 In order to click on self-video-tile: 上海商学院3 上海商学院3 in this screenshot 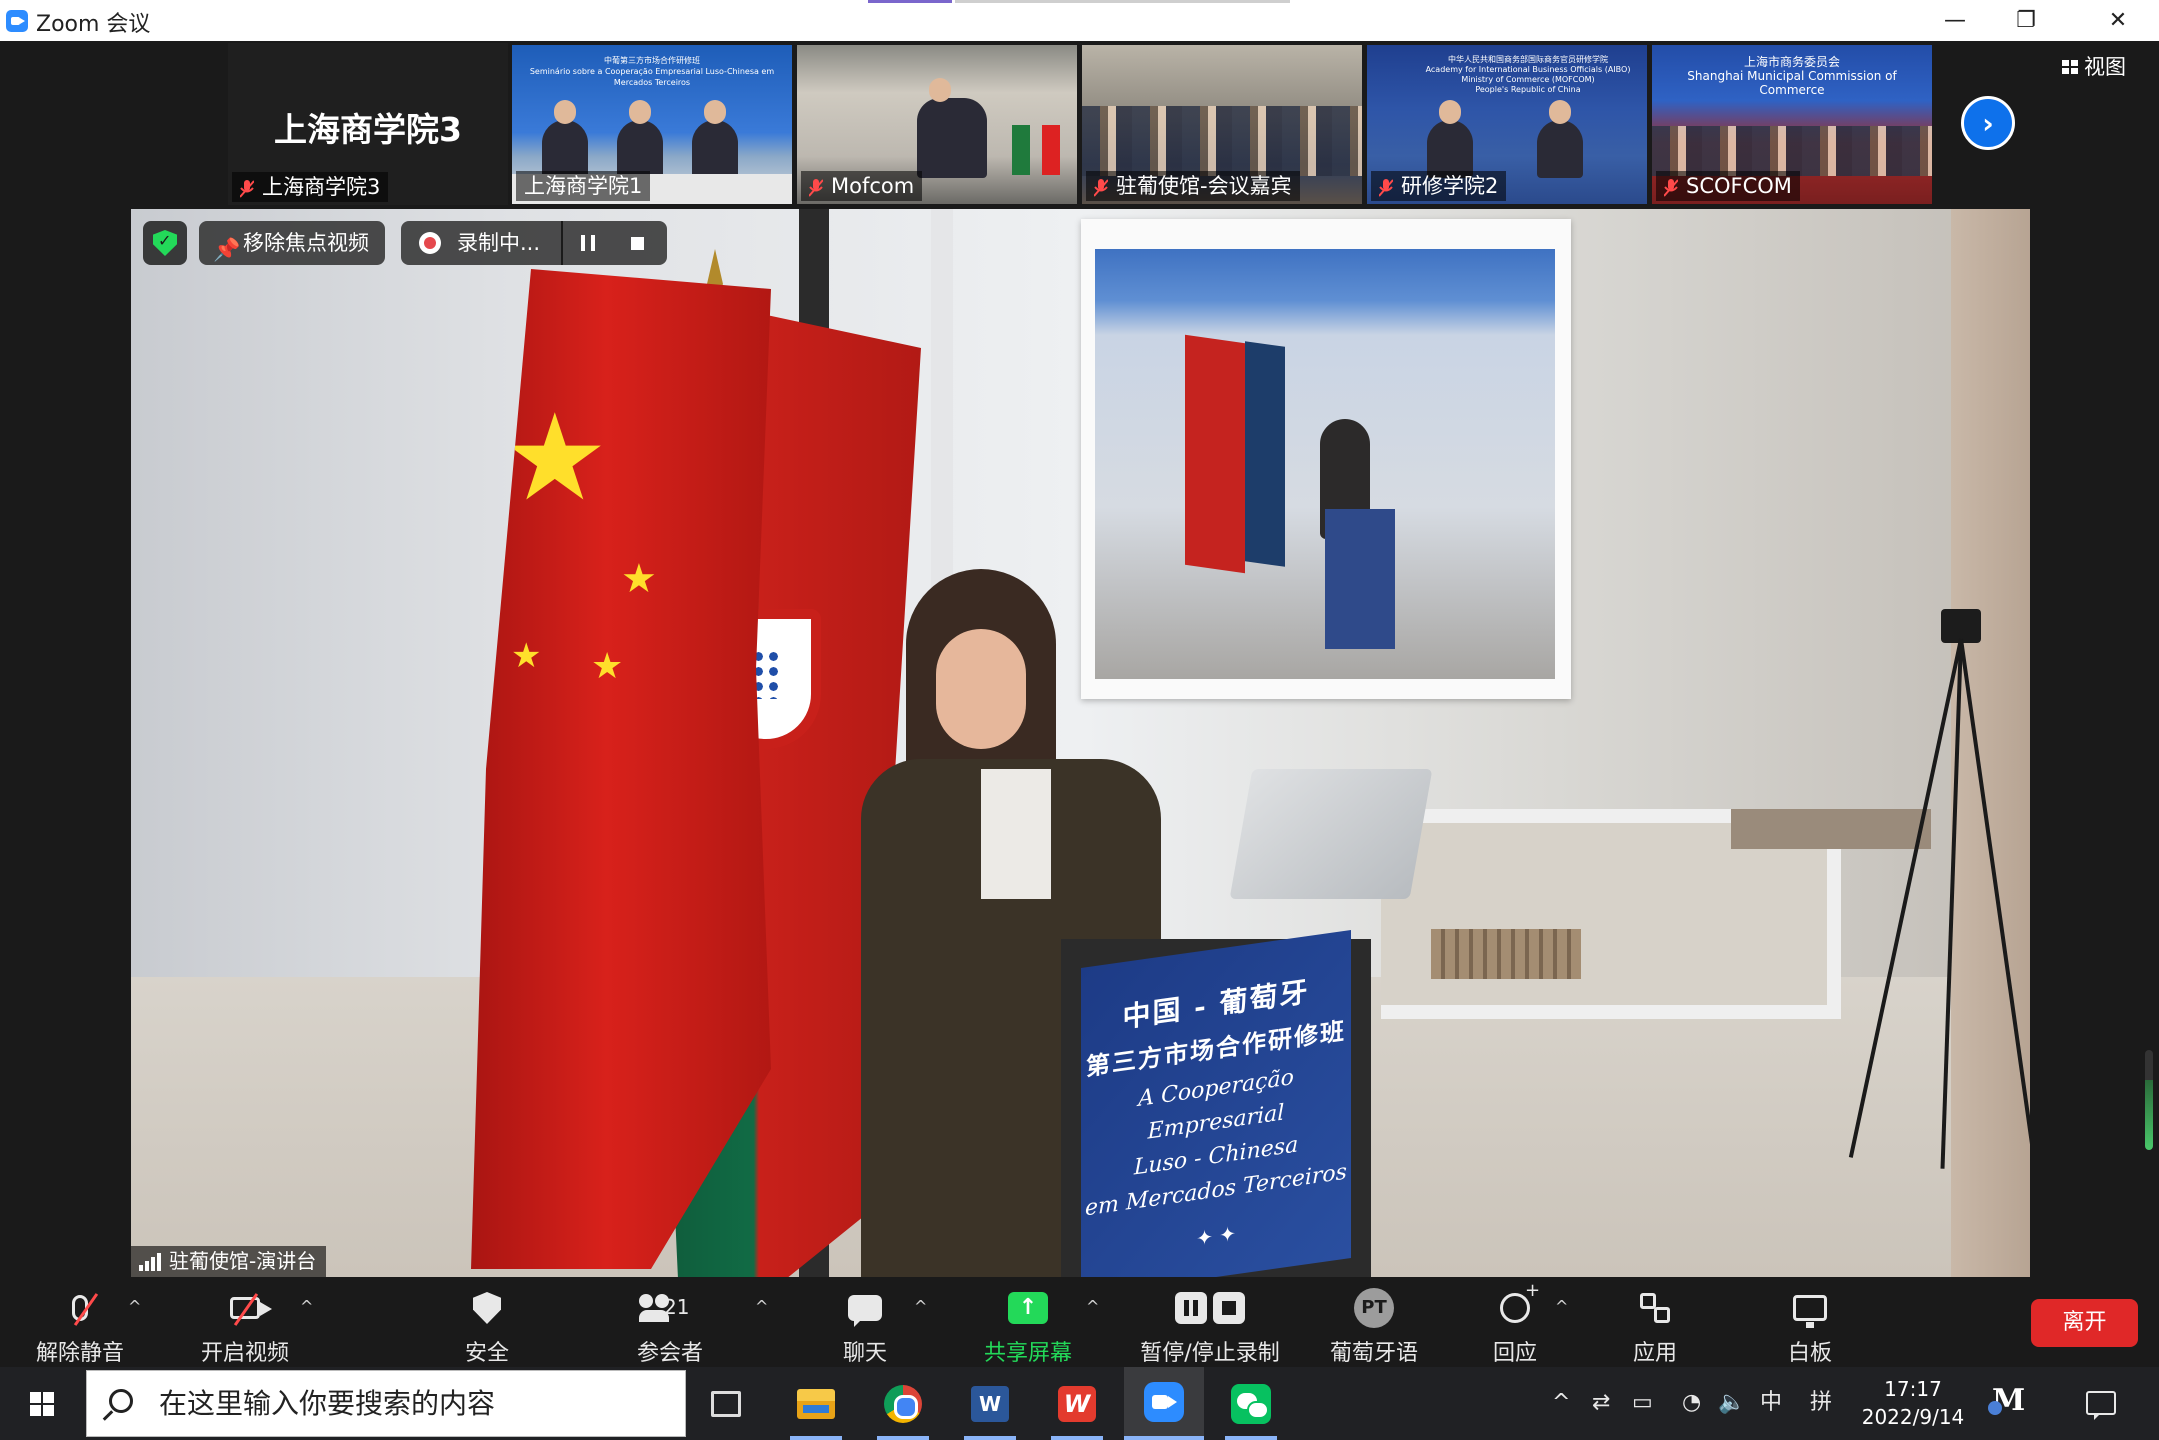, I will do `click(368, 124)`.